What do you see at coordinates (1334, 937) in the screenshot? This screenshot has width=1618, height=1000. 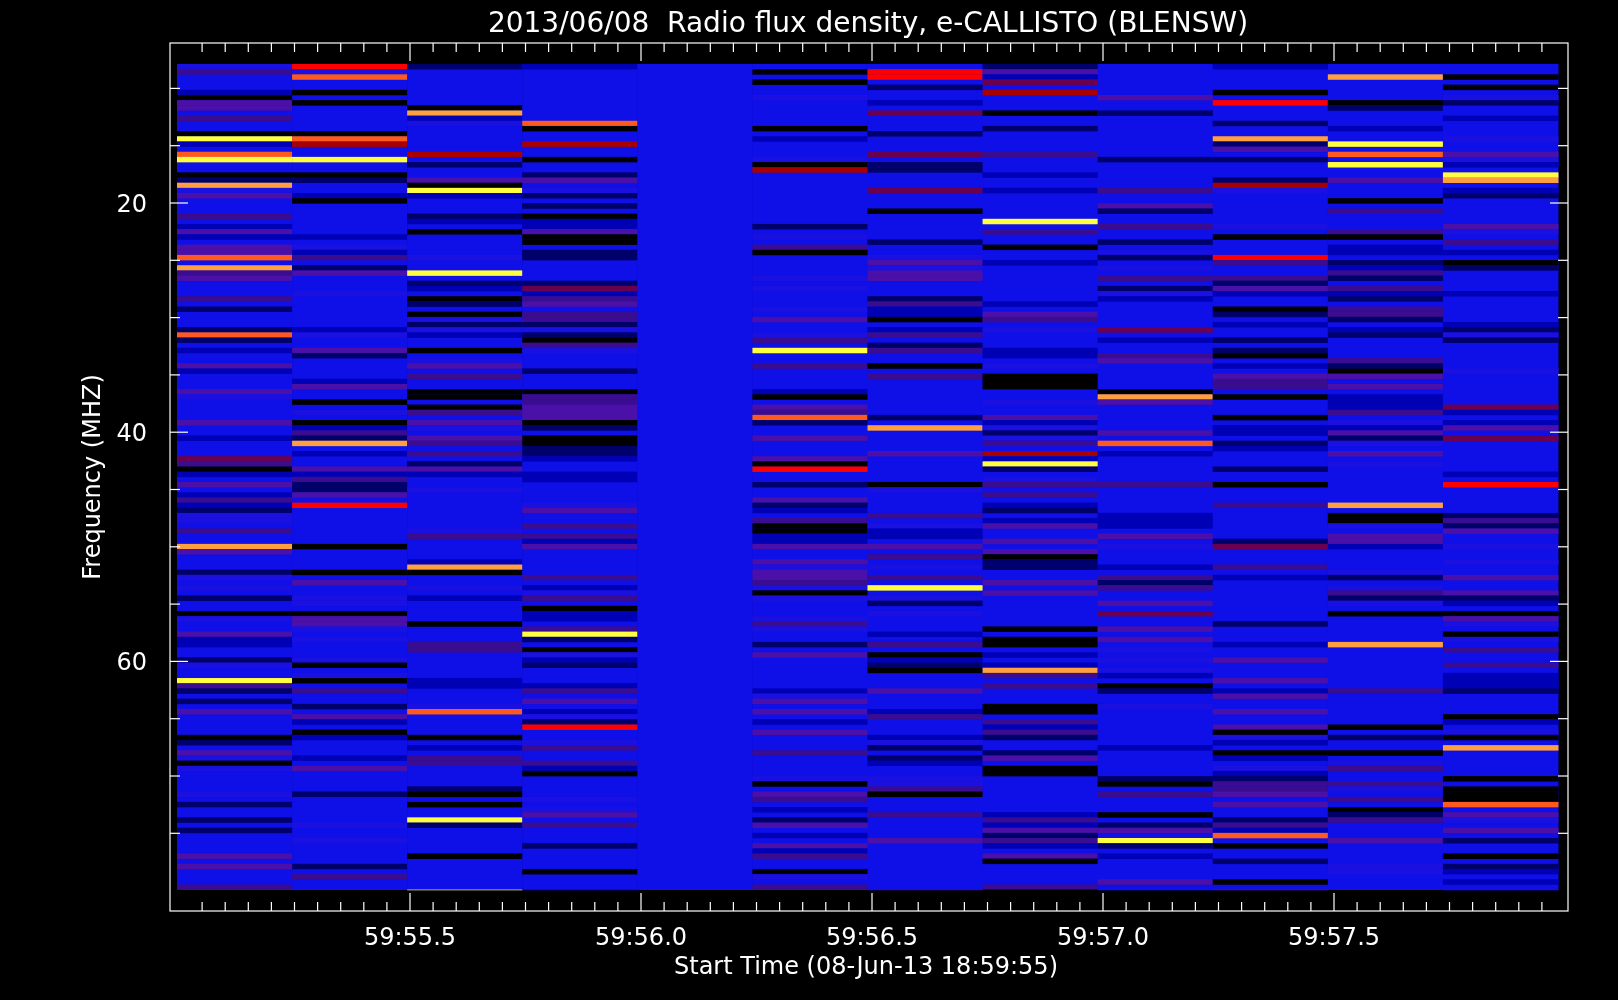 I see `x-tick-label: 59:57.5` at bounding box center [1334, 937].